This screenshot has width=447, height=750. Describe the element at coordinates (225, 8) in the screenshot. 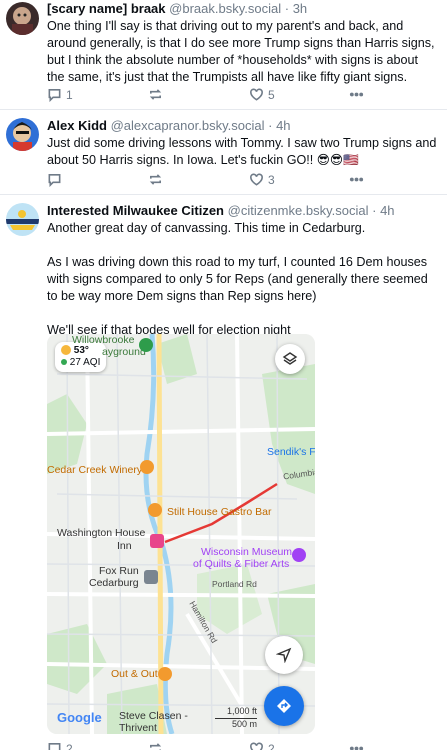

I see `author-handle: @braak.bsky.social` at that location.